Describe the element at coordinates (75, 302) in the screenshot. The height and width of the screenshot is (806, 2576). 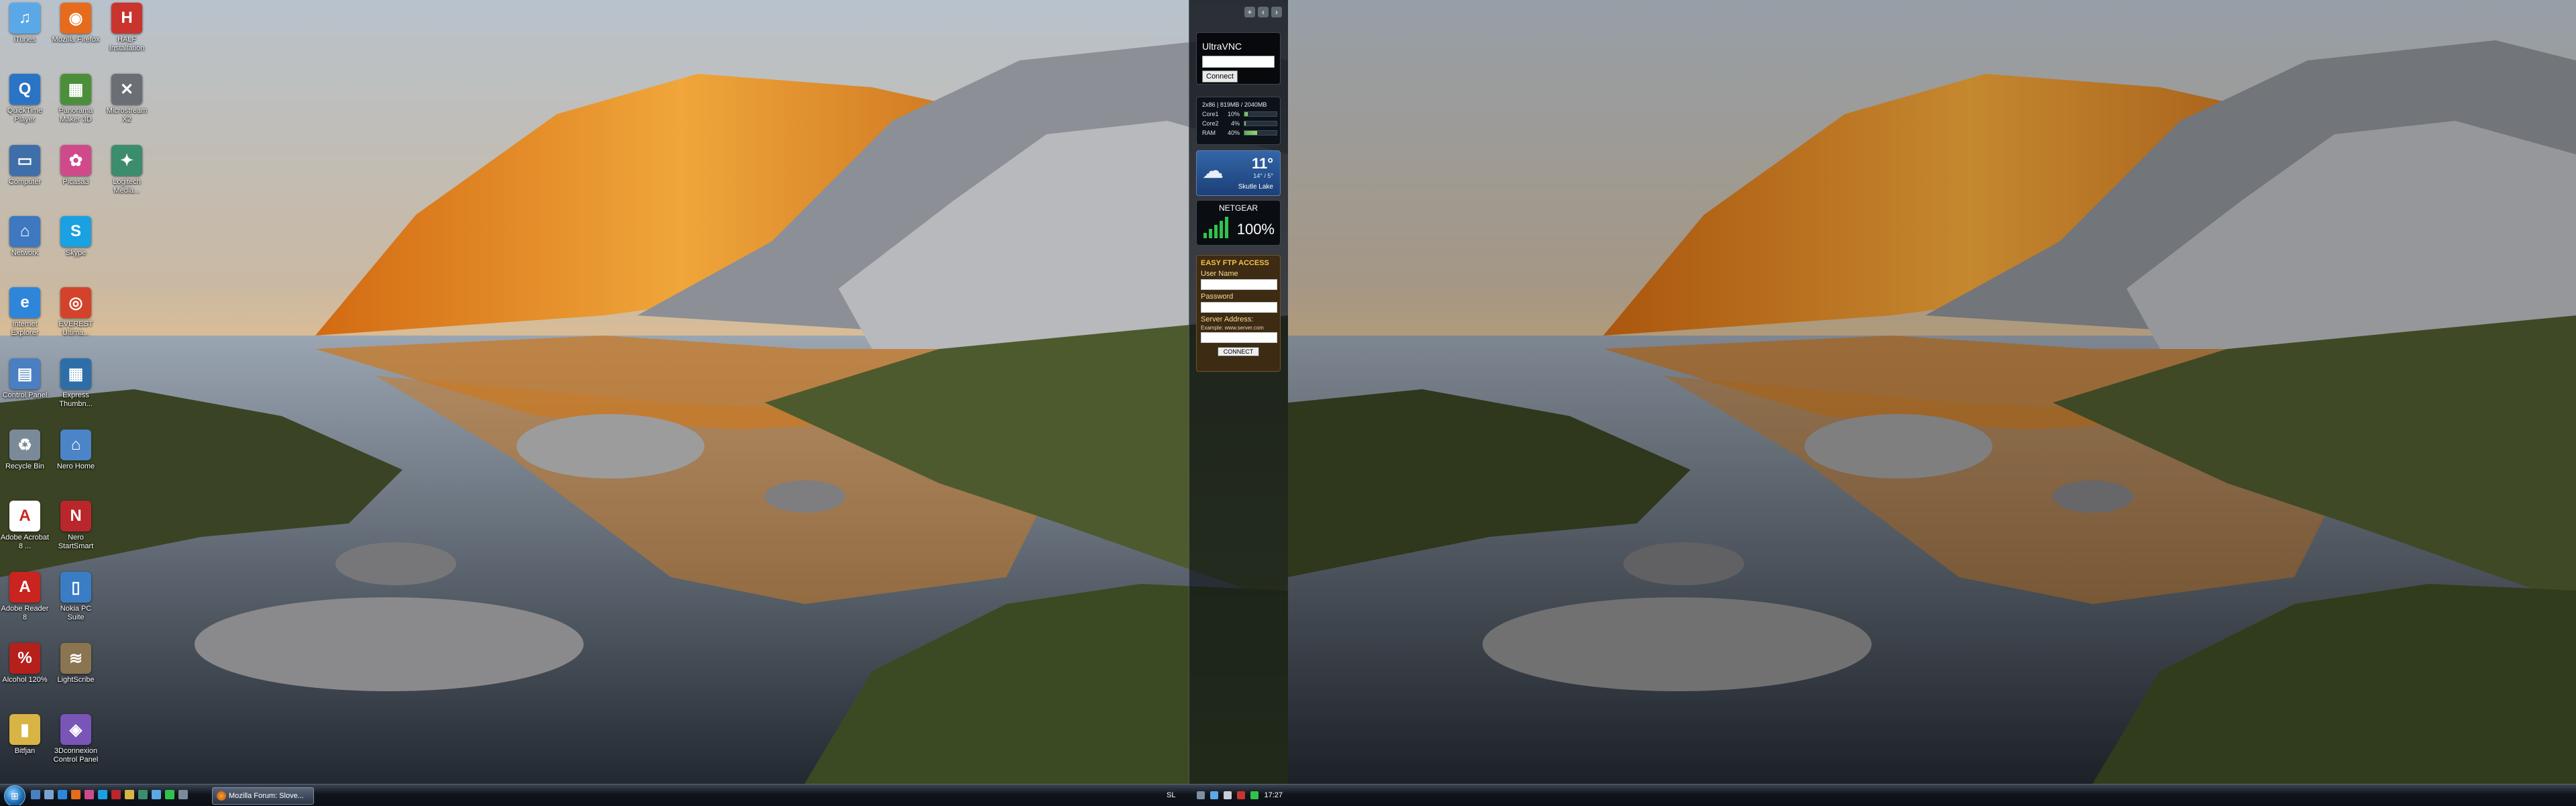
I see `everest-icon: ◎` at that location.